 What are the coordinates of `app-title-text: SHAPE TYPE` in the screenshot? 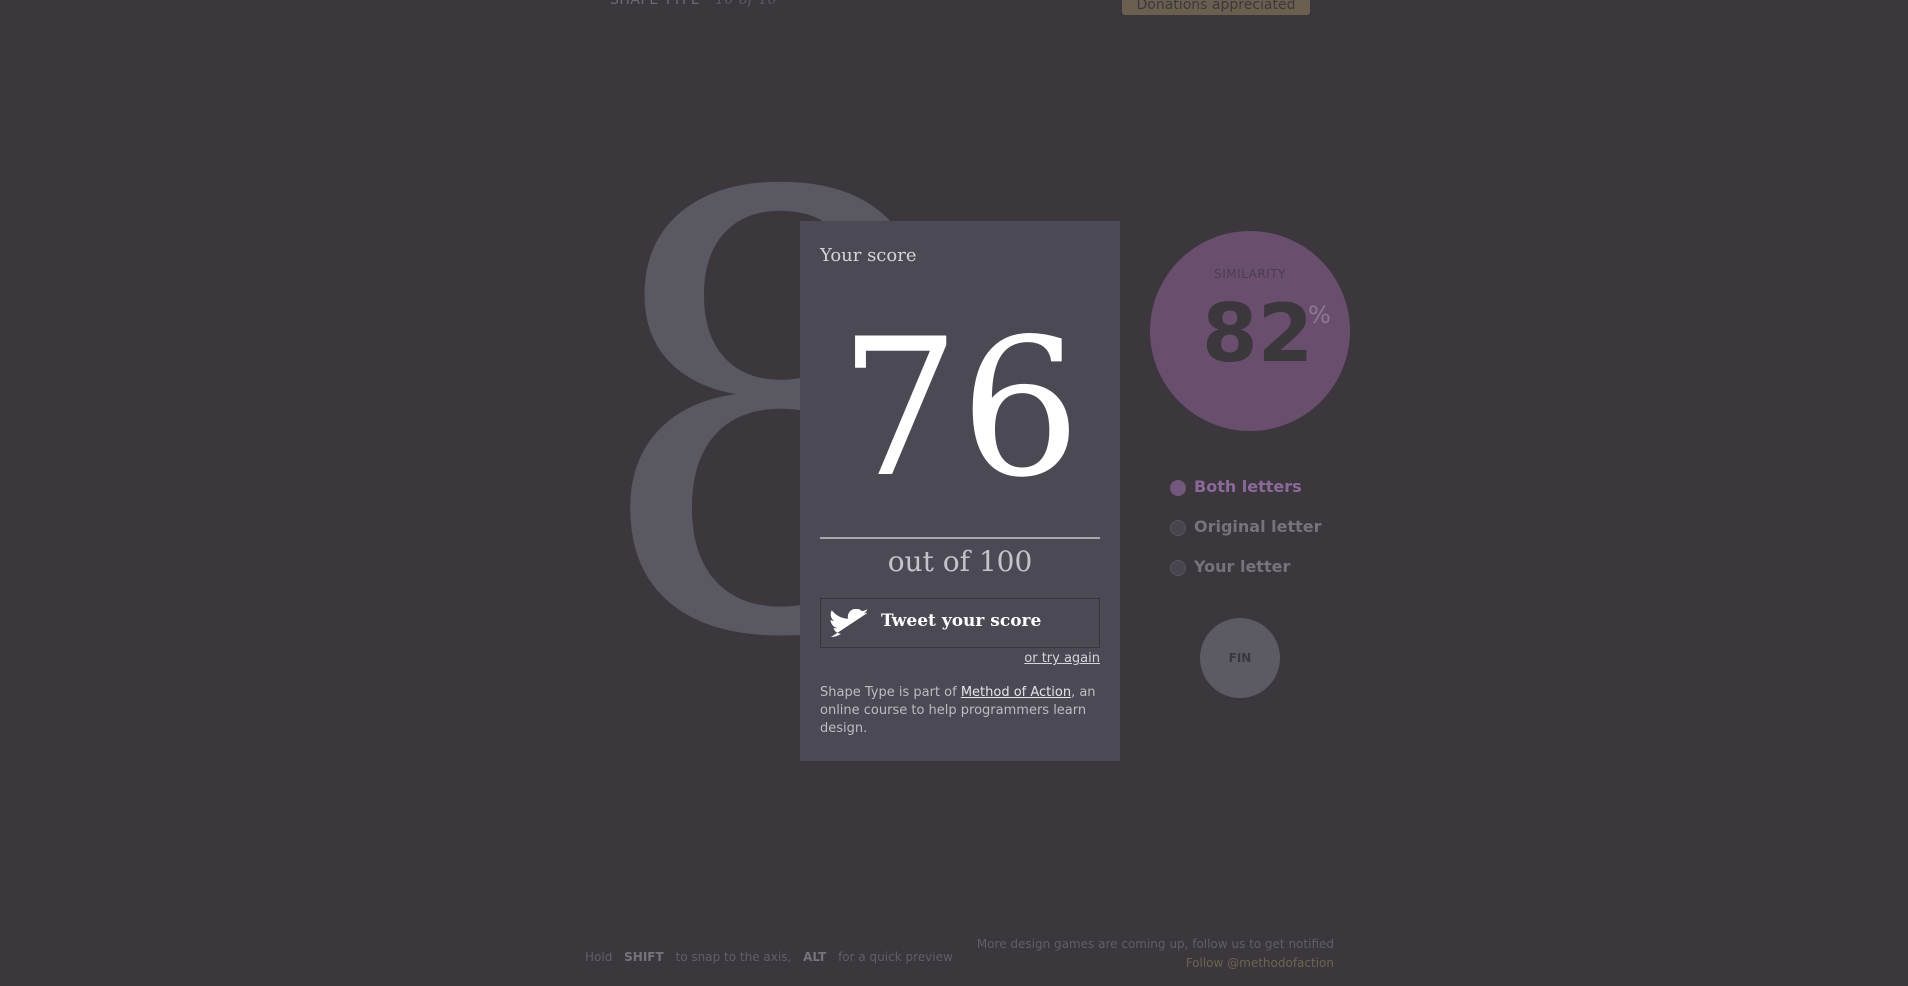 It's located at (655, 4).